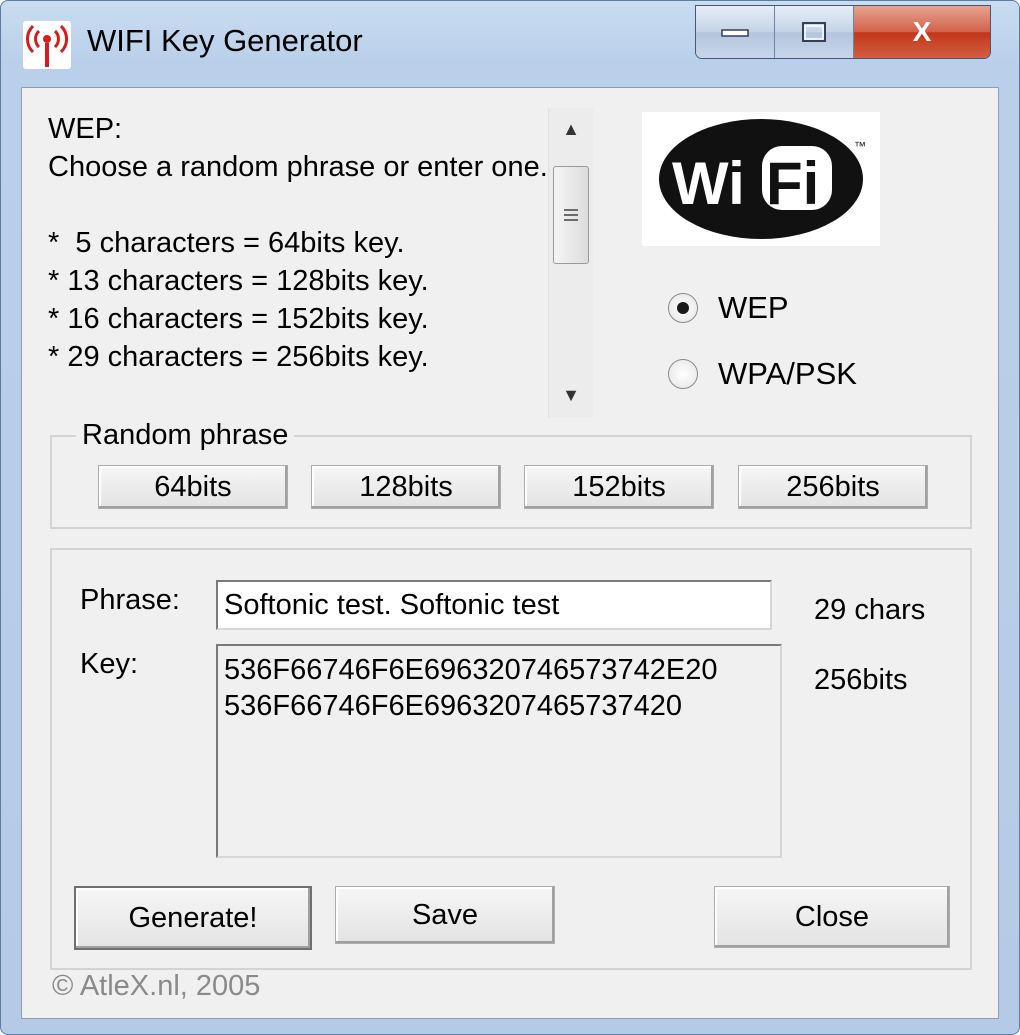  I want to click on maximize-icon, so click(814, 32).